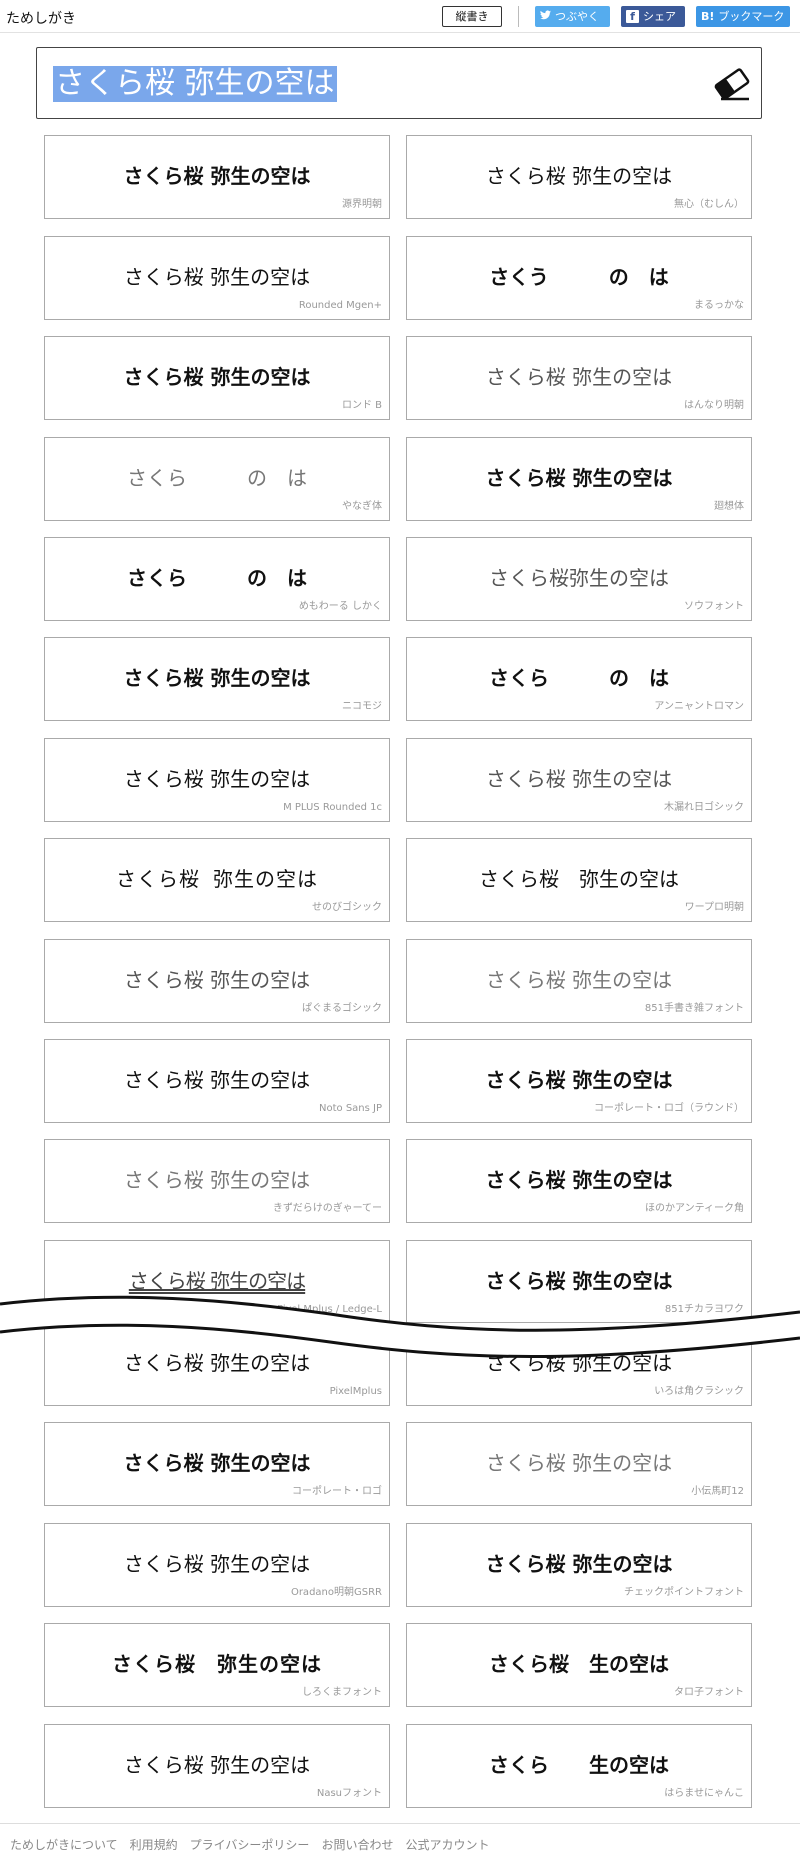 The image size is (800, 1858). I want to click on font-sample-text: さくら 生の空は, so click(579, 1765).